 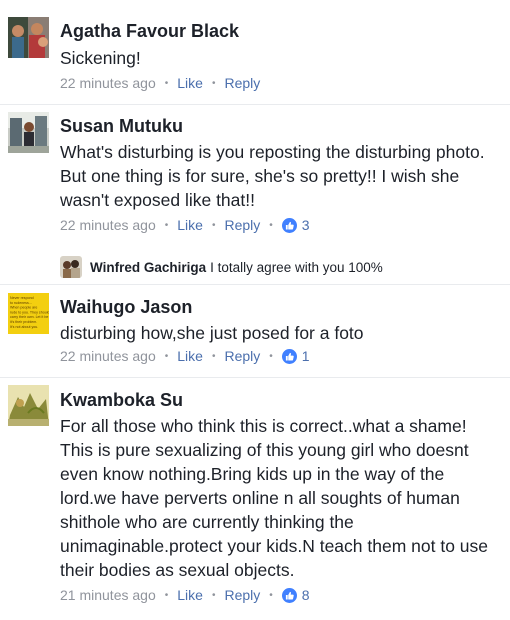 I want to click on comment-text: Sickening!, so click(x=100, y=58).